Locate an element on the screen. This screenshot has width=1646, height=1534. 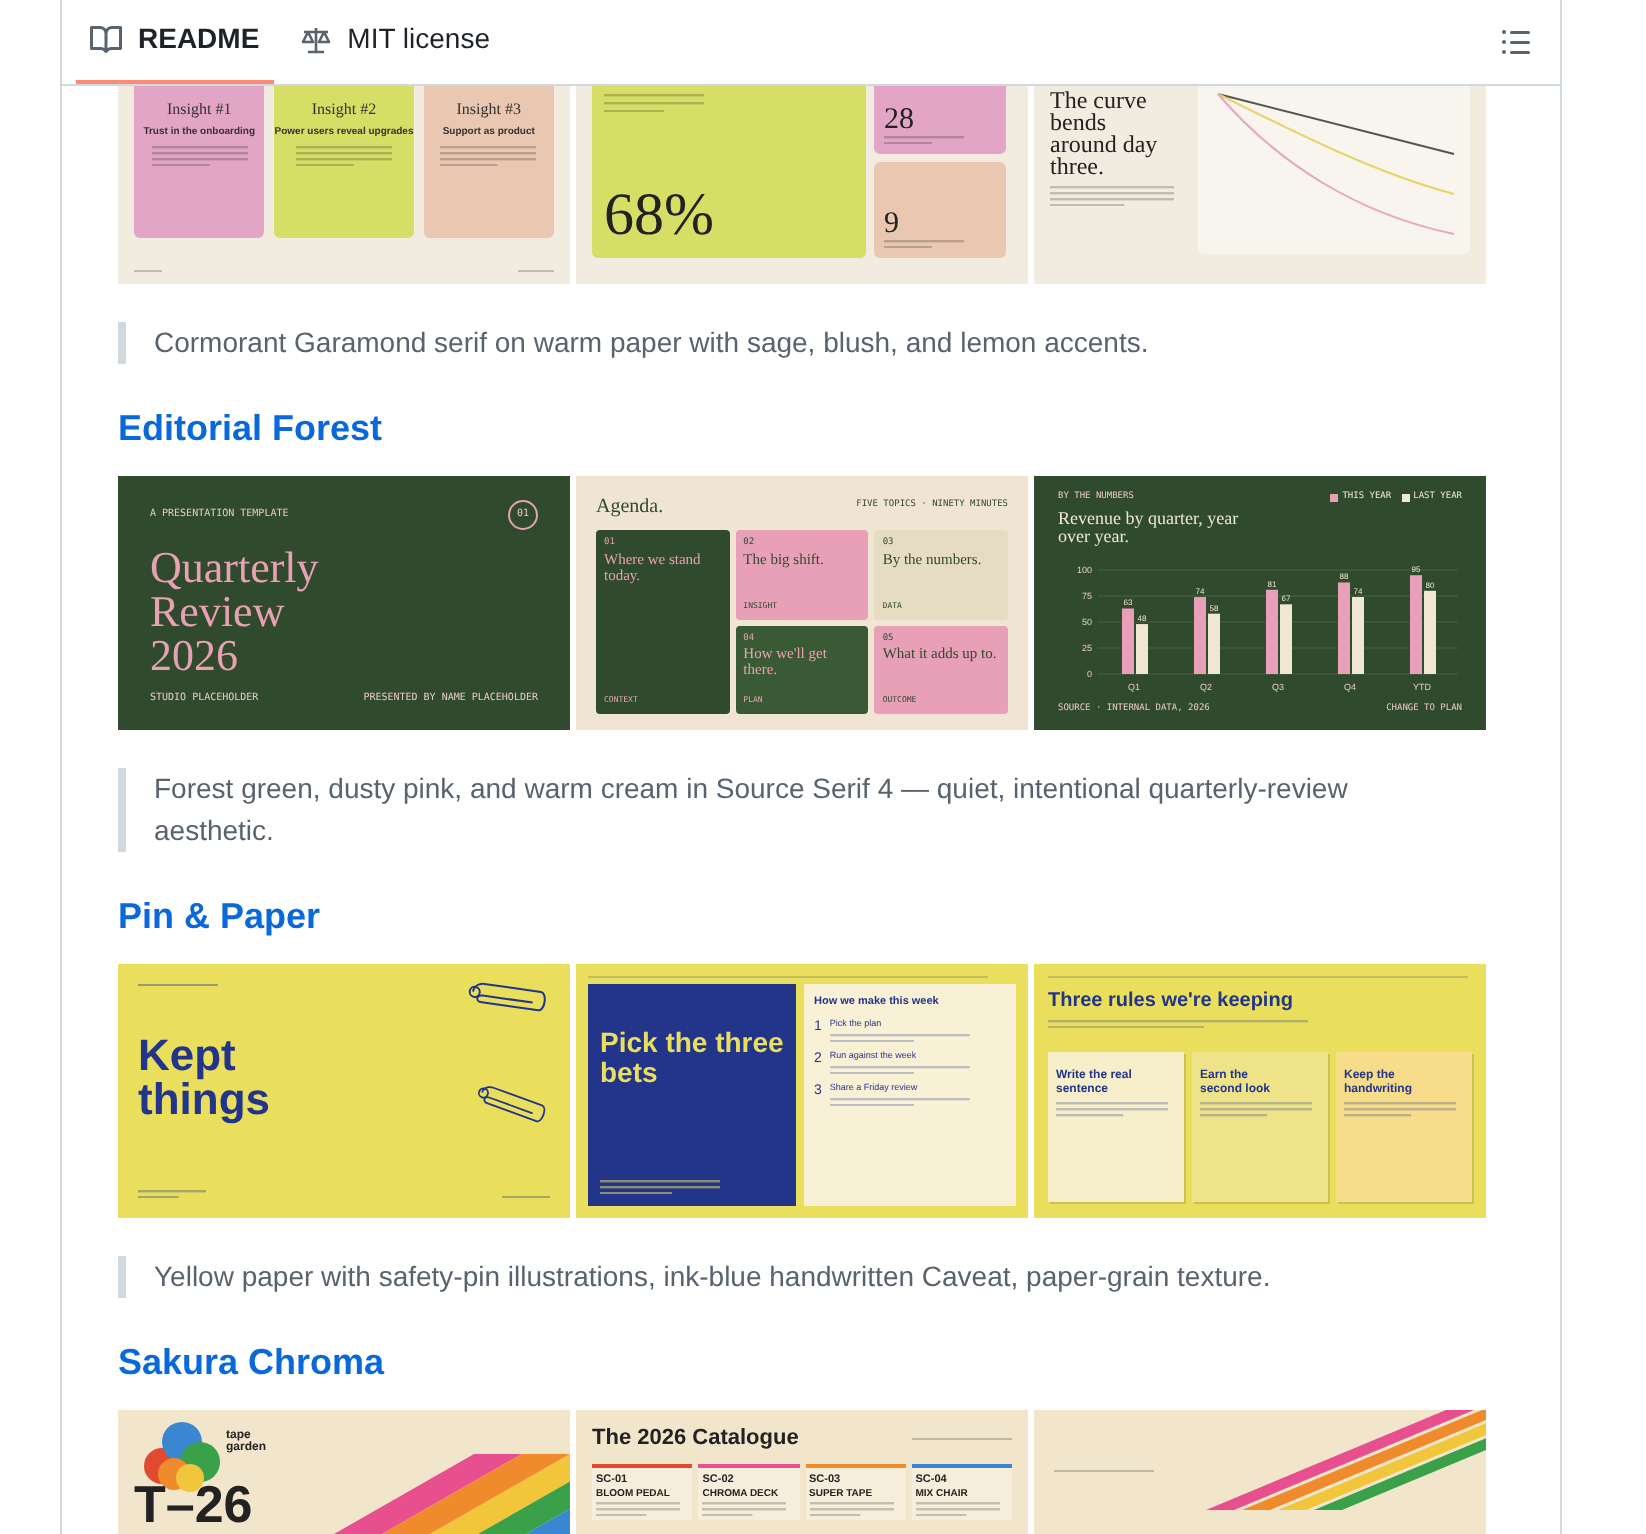
list-icon is located at coordinates (1516, 42).